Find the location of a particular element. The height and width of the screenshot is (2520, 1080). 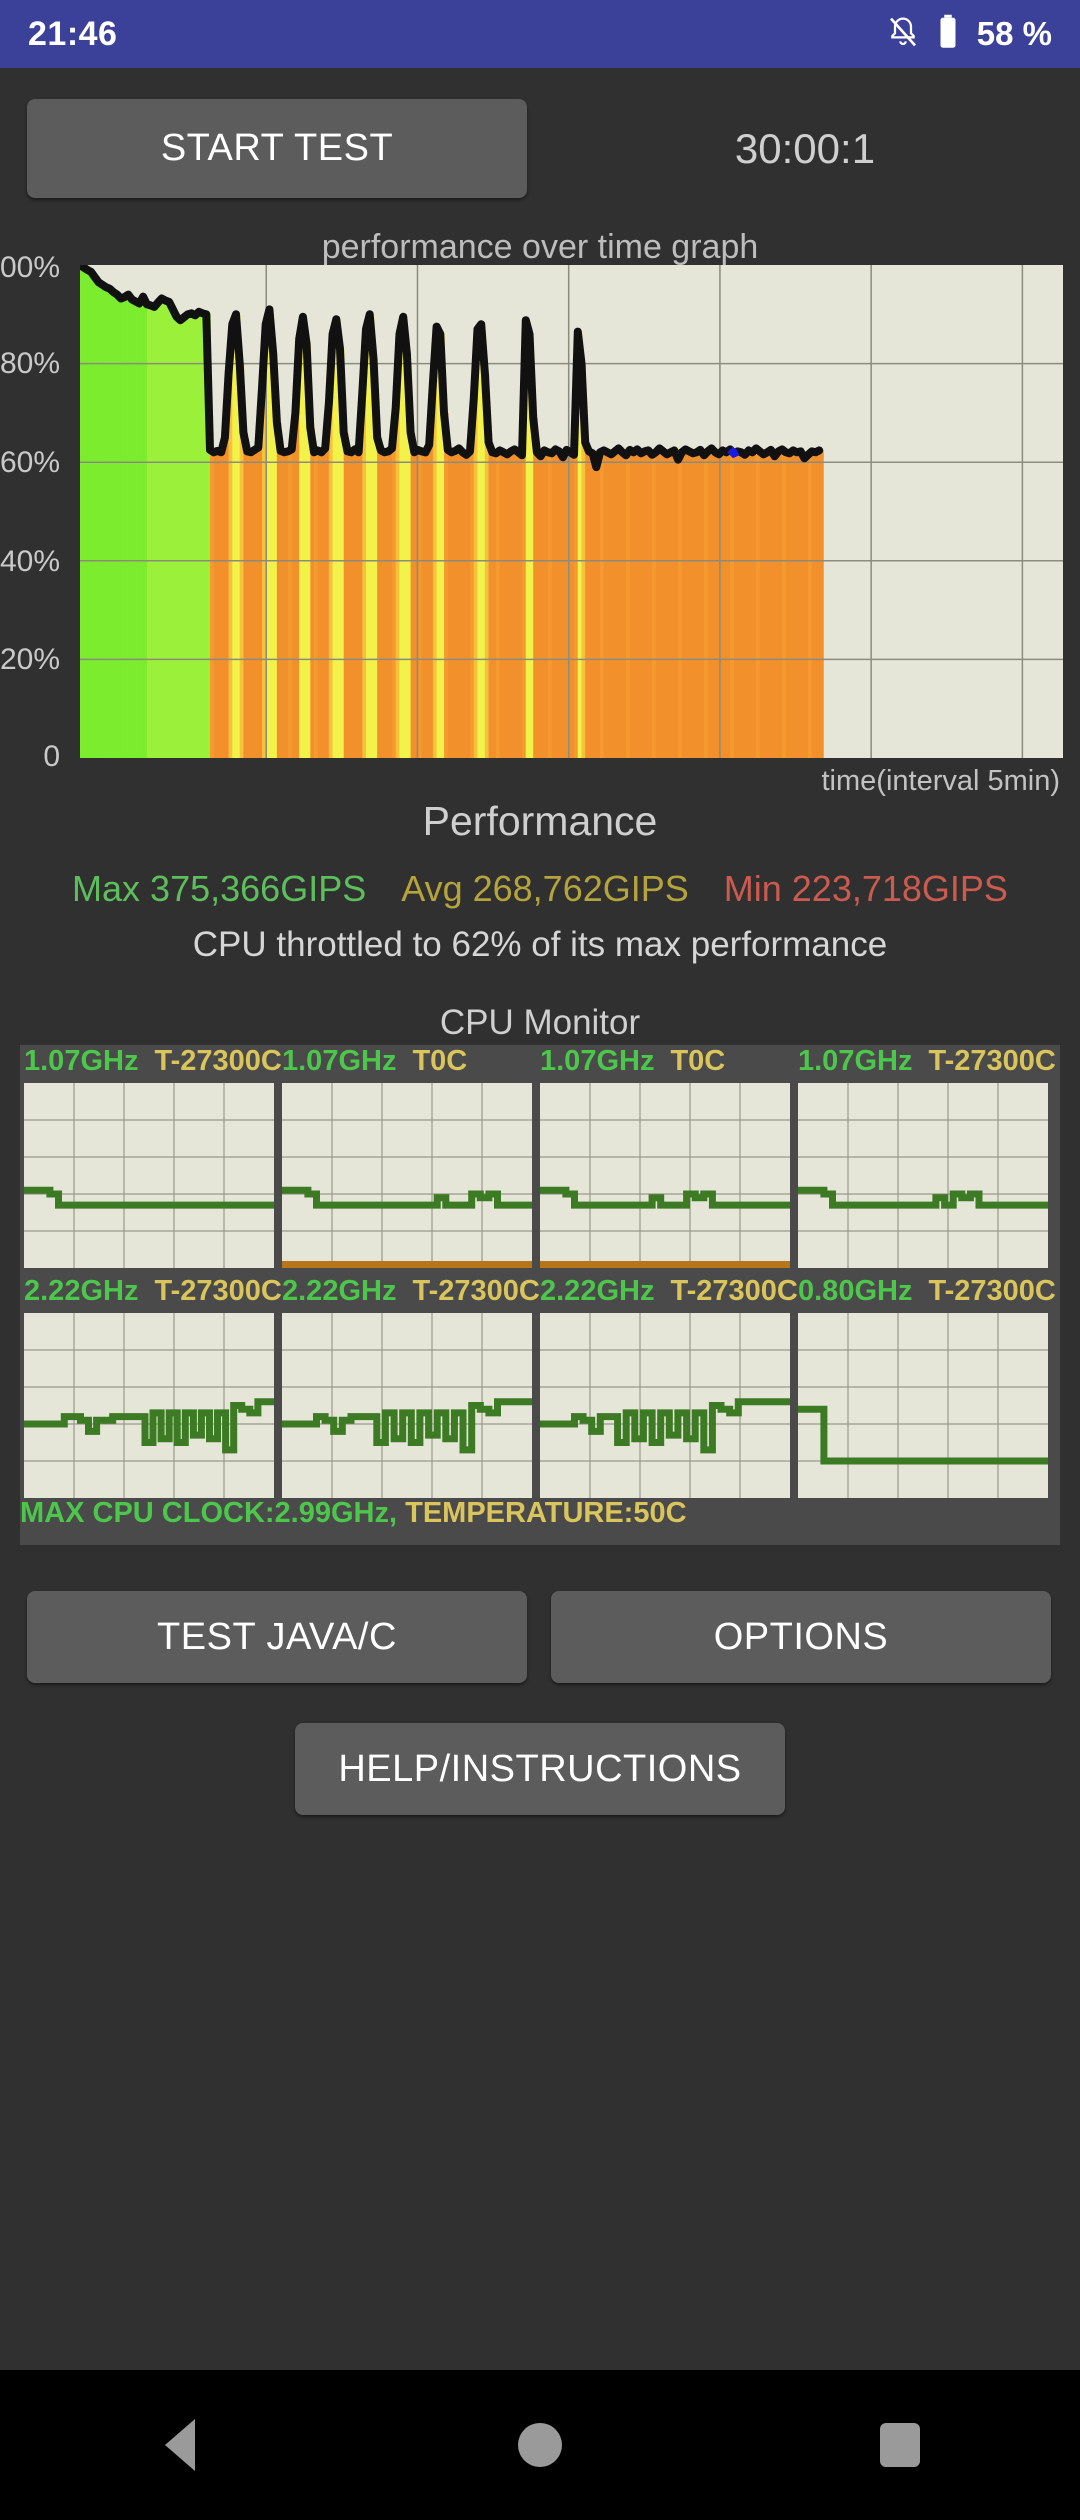

battery-icon is located at coordinates (948, 34).